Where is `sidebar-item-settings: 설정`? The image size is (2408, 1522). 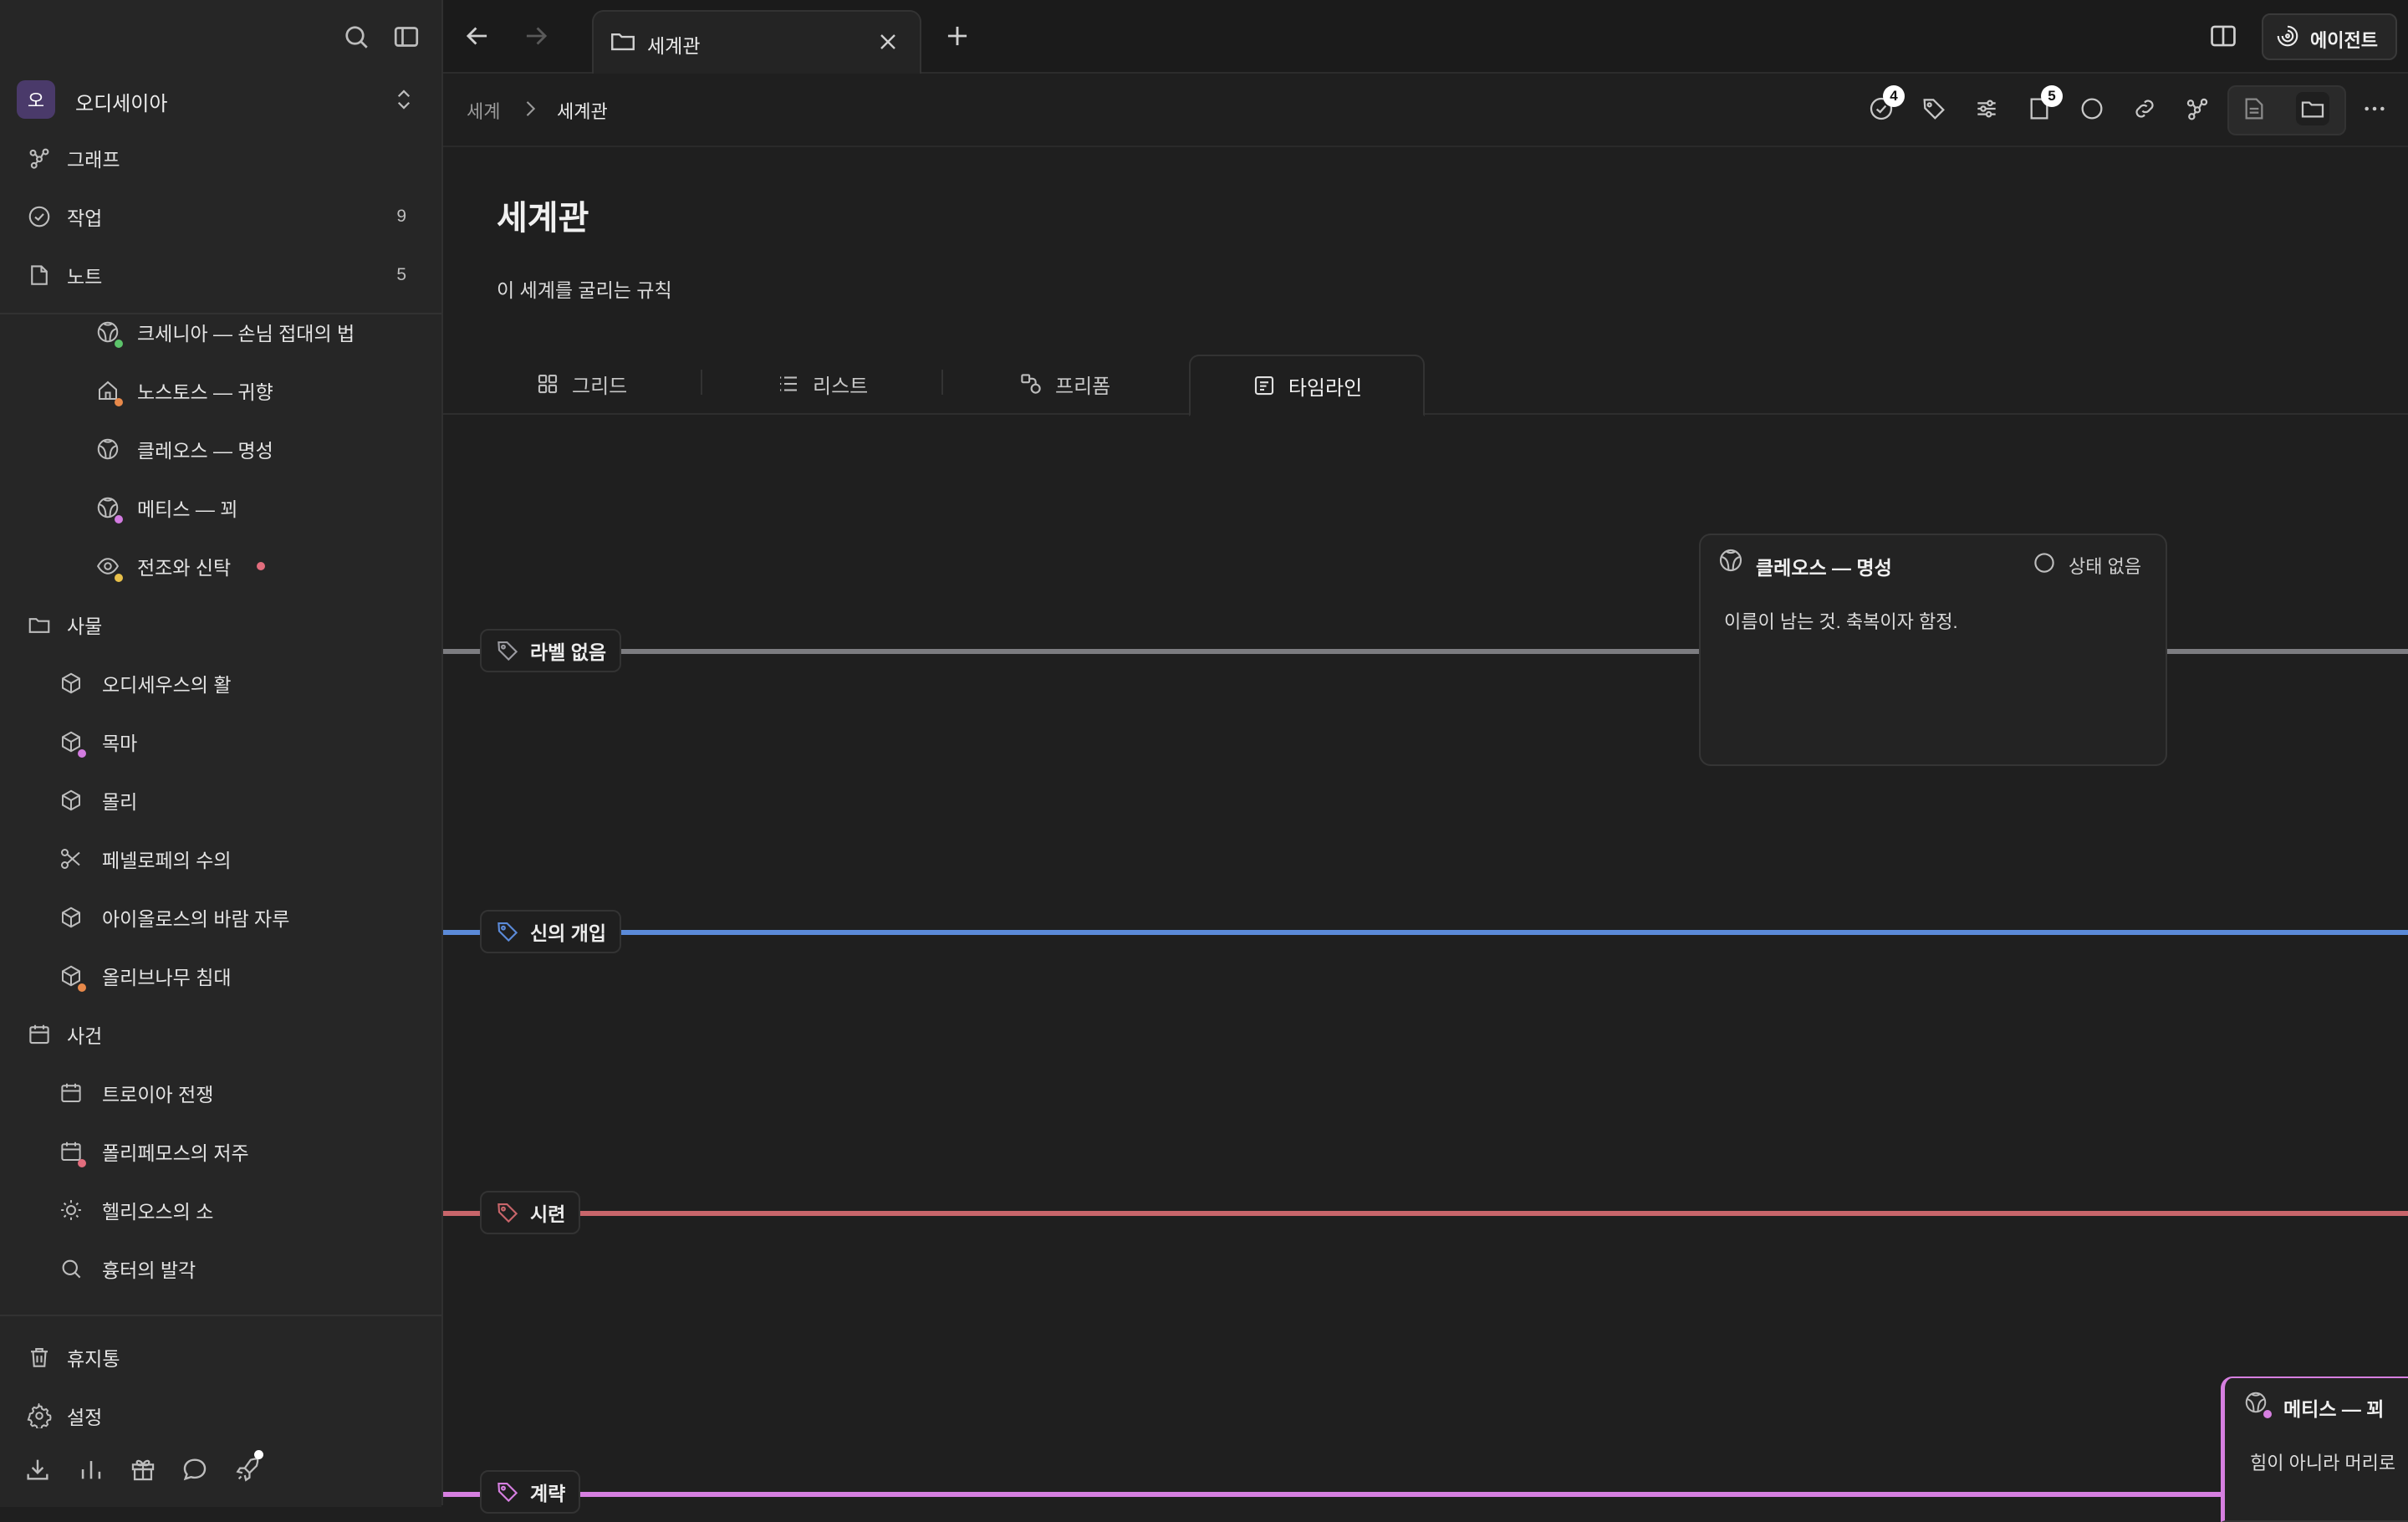
sidebar-item-settings: 설정 is located at coordinates (220, 1416).